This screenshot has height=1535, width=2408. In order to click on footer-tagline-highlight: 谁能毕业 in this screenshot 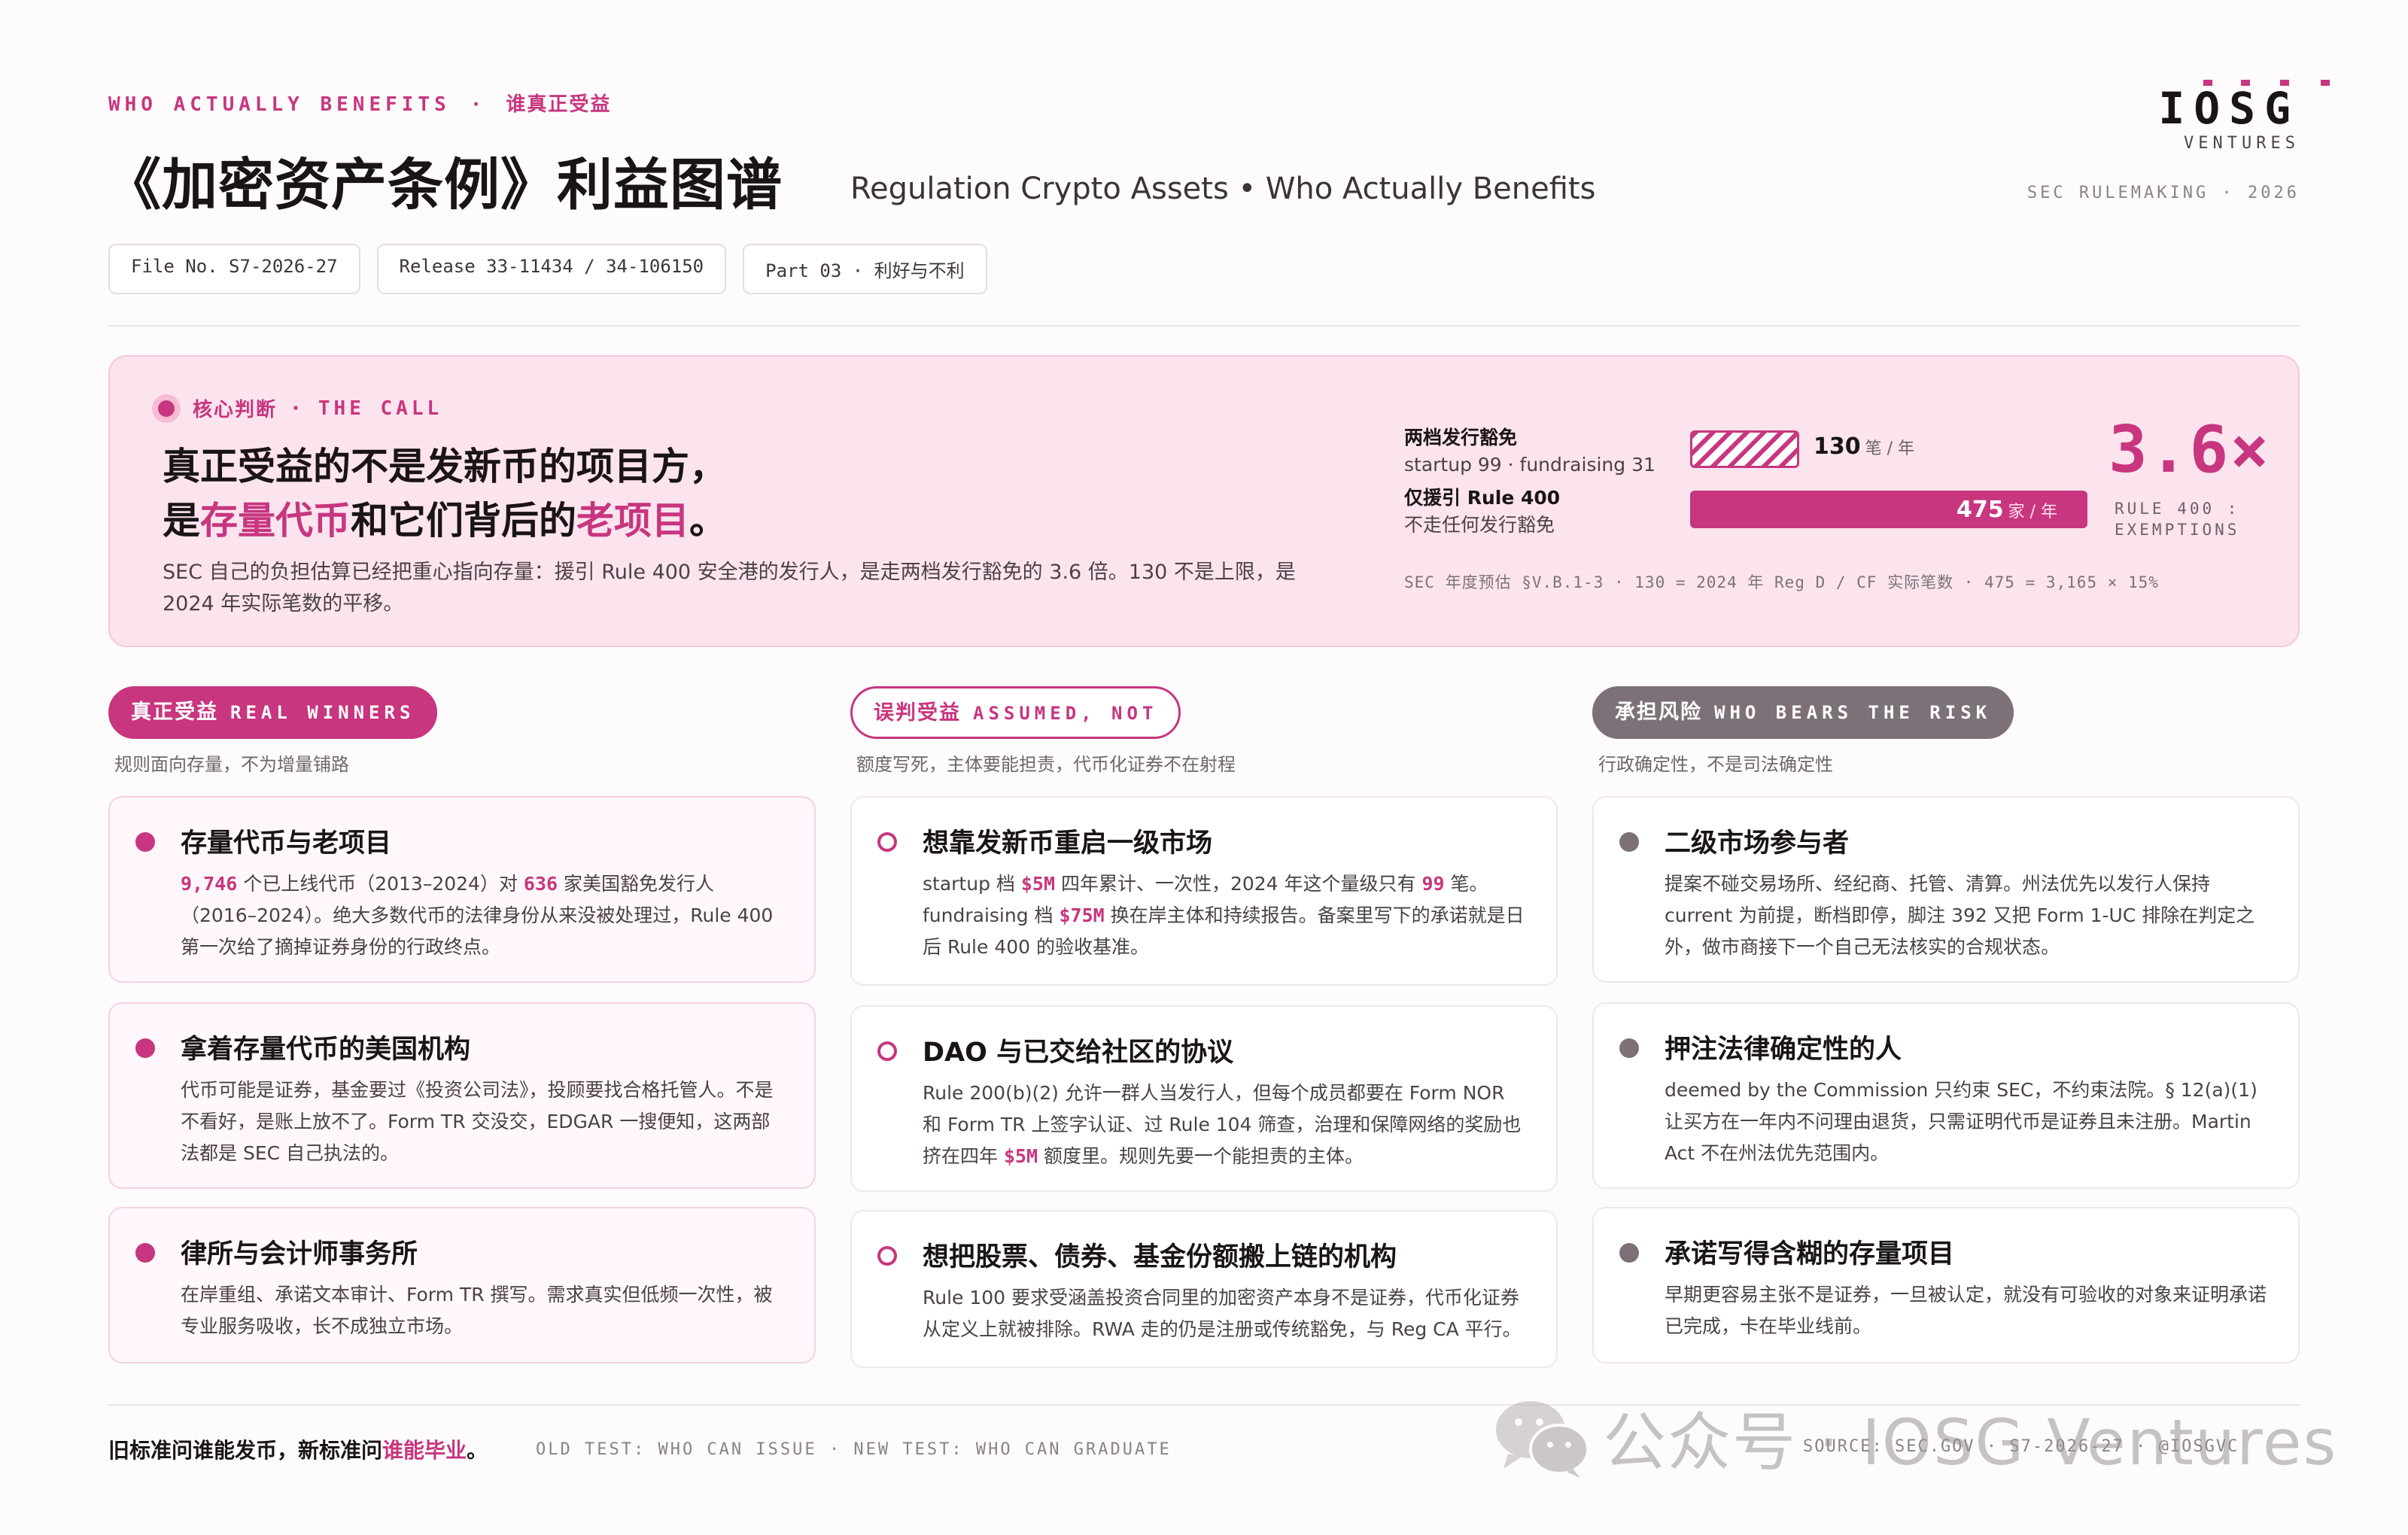, I will do `click(424, 1450)`.